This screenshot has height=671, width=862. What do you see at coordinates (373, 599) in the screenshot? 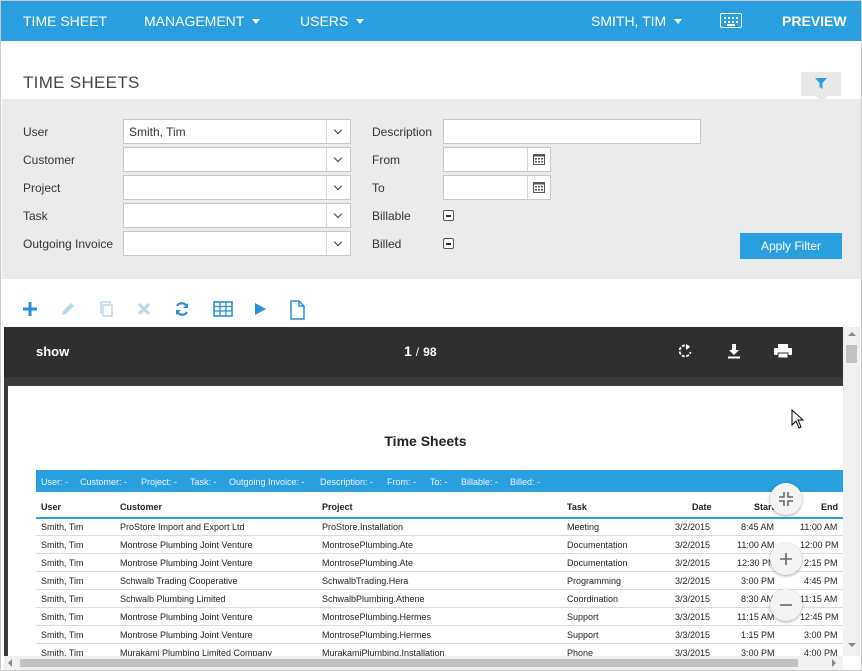
I see `cell-project: SchwalbPlumbing.Athene` at bounding box center [373, 599].